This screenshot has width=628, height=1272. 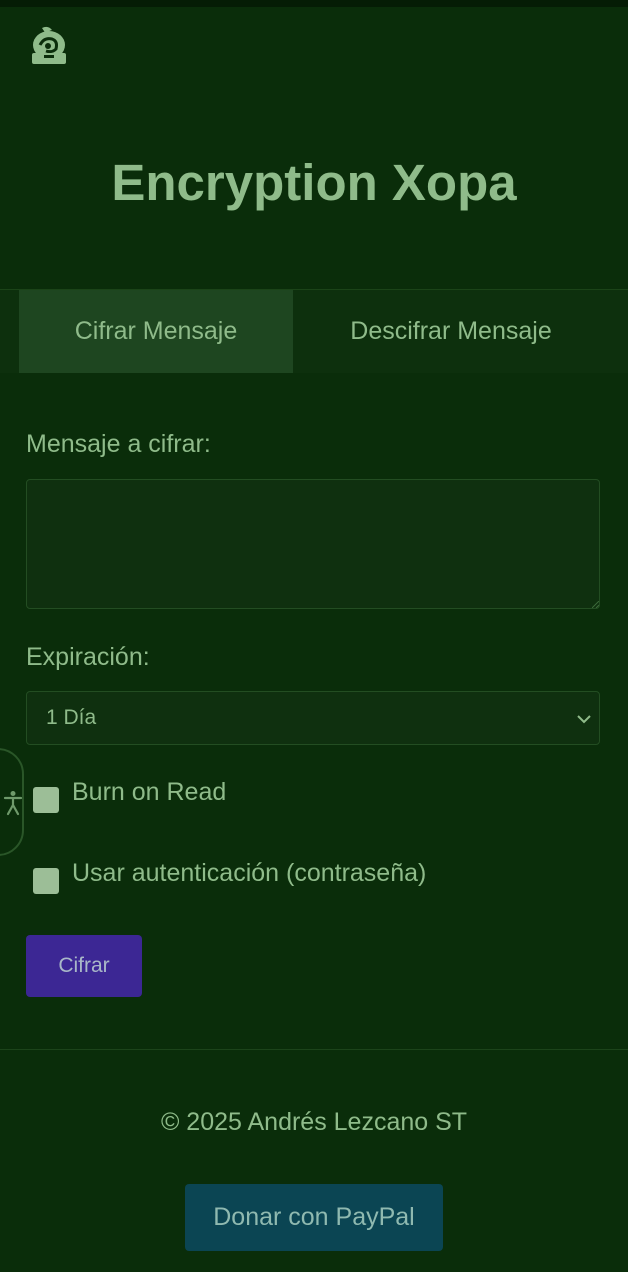 What do you see at coordinates (49, 46) in the screenshot?
I see `leaf-lock-logo-icon` at bounding box center [49, 46].